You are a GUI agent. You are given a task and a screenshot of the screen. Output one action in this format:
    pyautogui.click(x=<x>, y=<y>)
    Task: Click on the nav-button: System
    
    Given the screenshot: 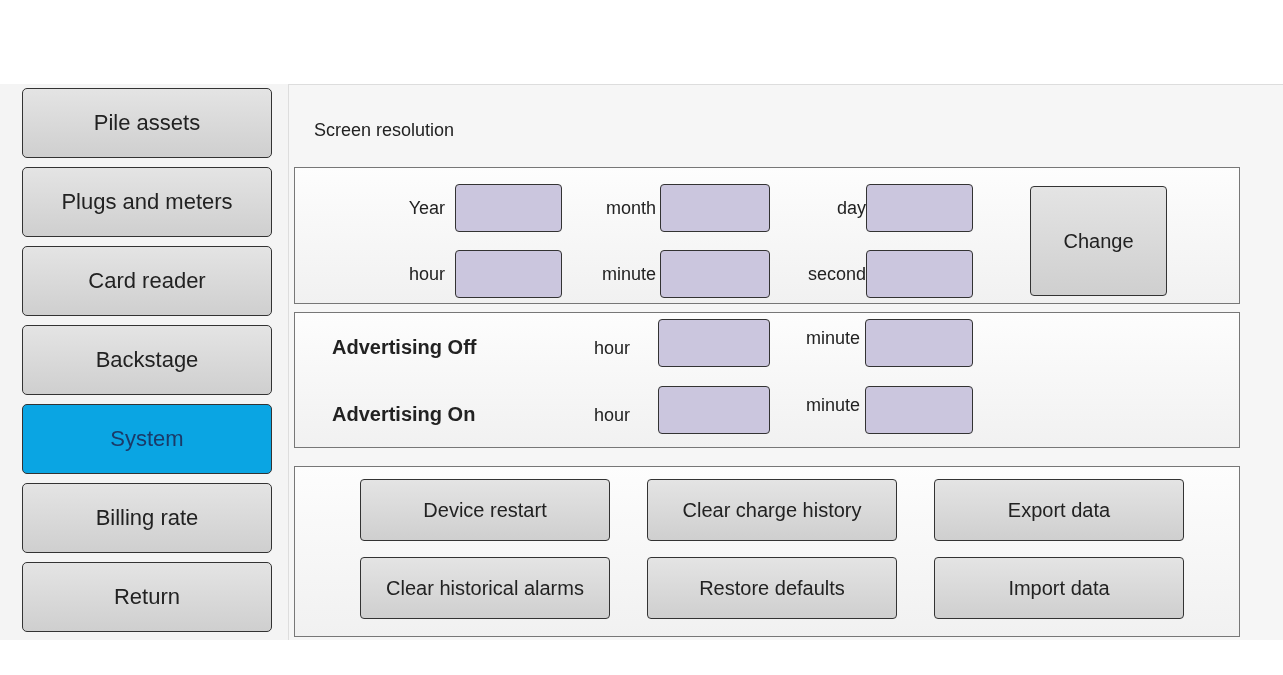 What is the action you would take?
    pyautogui.click(x=147, y=439)
    